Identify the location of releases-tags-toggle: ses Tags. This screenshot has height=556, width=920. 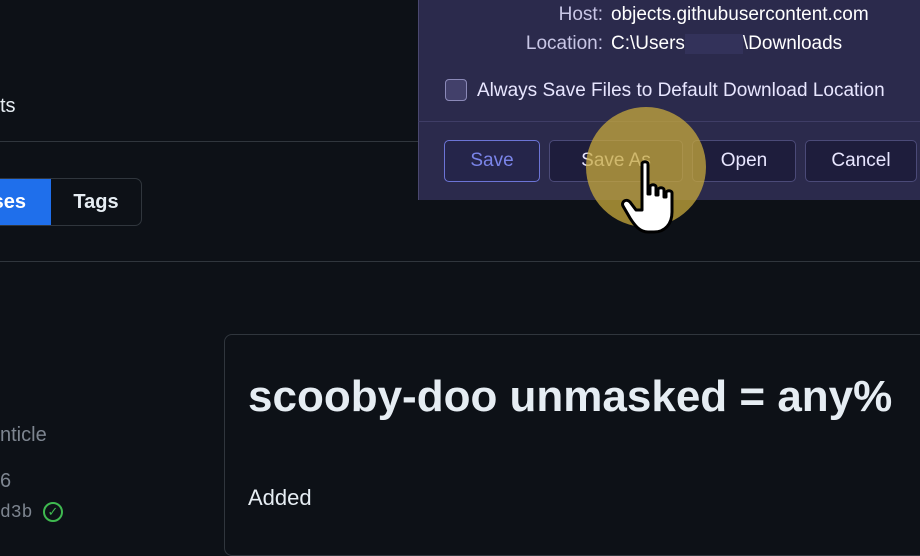
(71, 202).